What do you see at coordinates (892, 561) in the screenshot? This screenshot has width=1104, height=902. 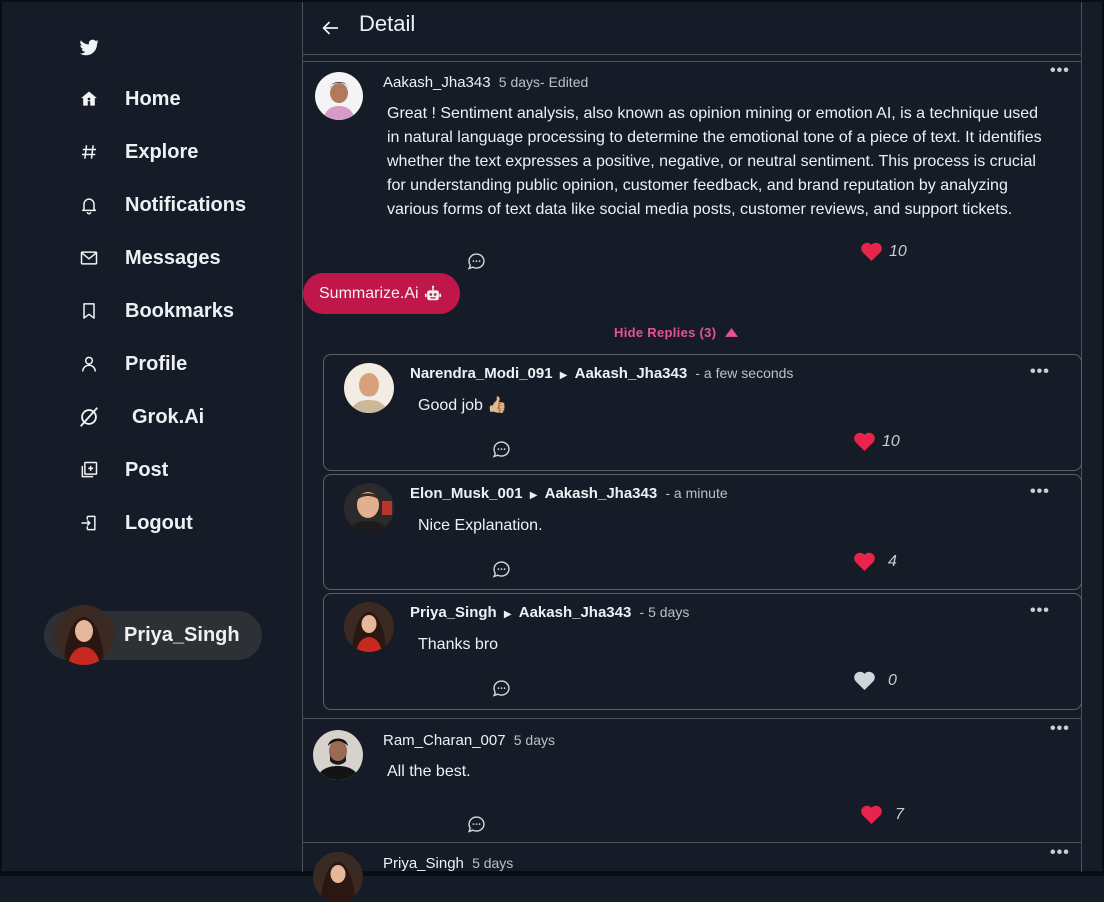 I see `like-count: 4` at bounding box center [892, 561].